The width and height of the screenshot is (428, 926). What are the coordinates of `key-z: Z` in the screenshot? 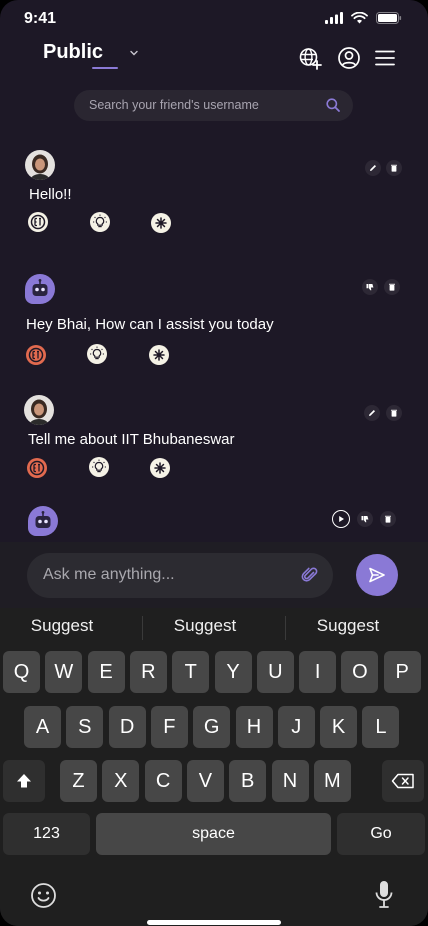 It's located at (78, 781).